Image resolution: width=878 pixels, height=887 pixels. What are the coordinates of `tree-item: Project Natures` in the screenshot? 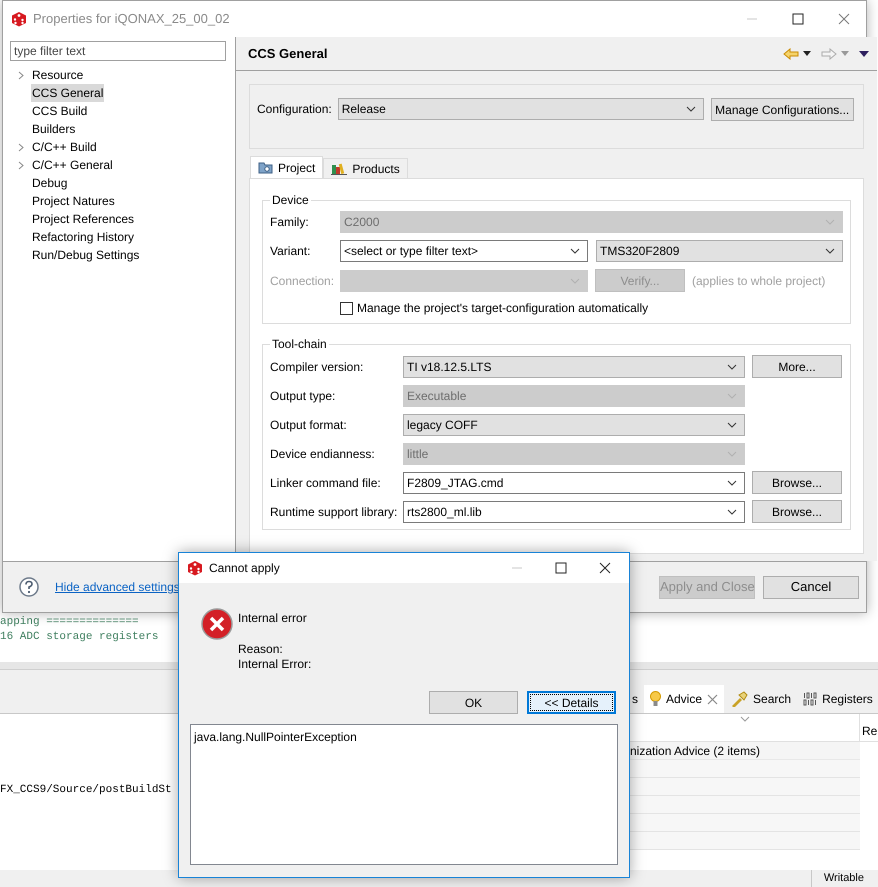 It's located at (63, 201).